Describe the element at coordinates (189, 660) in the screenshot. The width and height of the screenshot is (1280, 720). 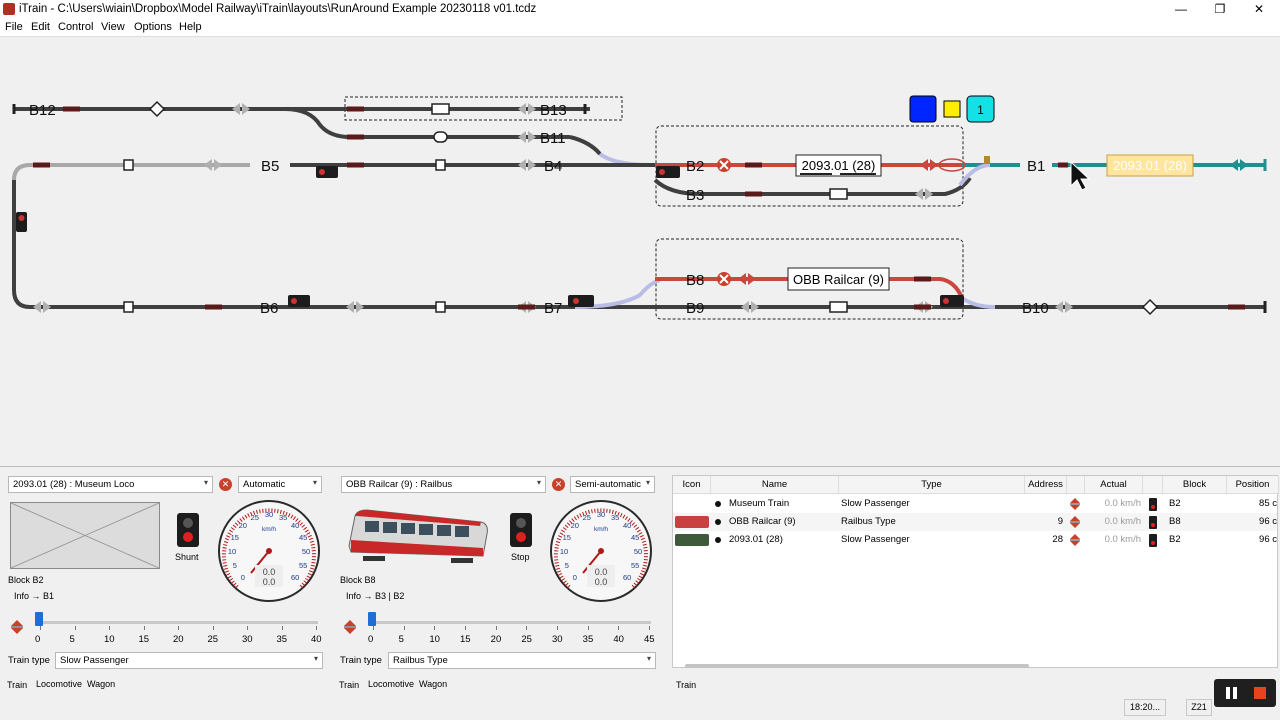
I see `train-type-select-1: Slow Passenger ▾` at that location.